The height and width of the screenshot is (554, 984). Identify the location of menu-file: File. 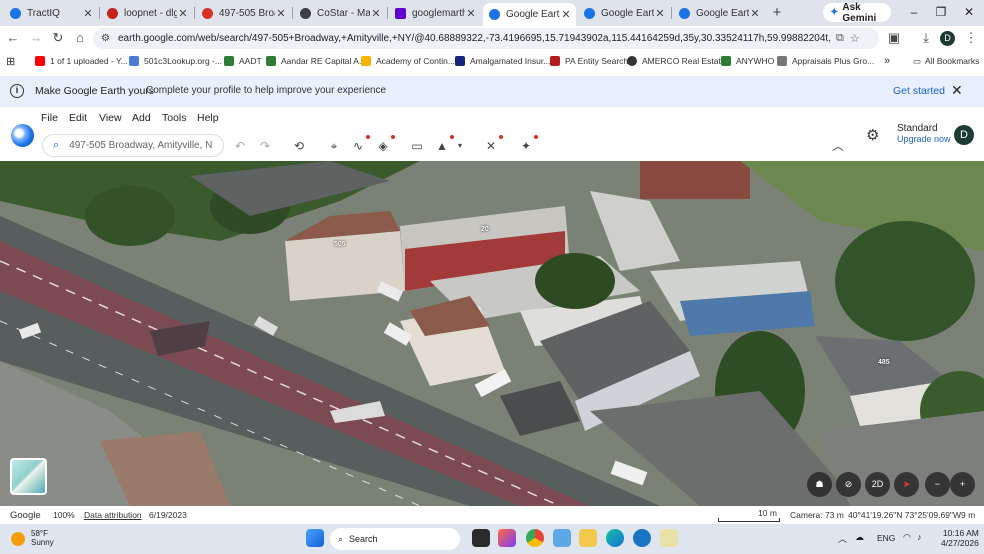
(49, 118).